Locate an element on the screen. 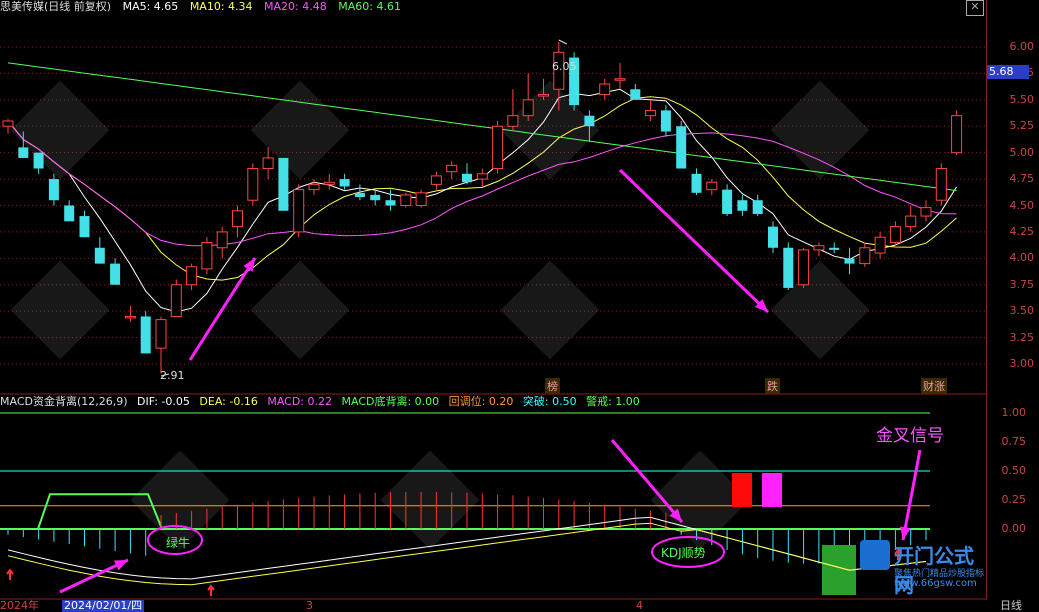  macd-tick: 0.25 is located at coordinates (1014, 499).